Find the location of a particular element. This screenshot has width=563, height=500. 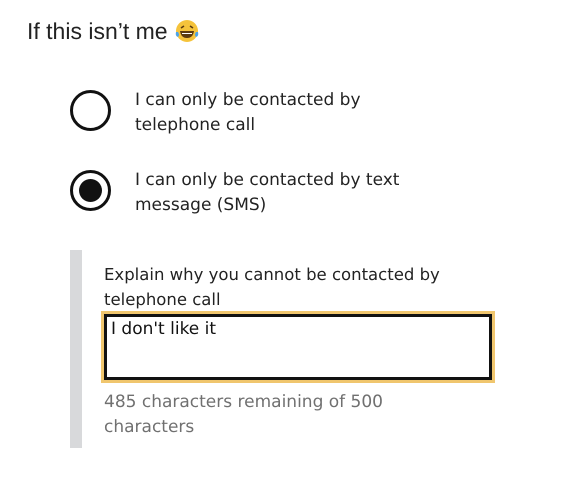

character-count-hint: 485 characters remaining of 500 characters is located at coordinates (244, 415).